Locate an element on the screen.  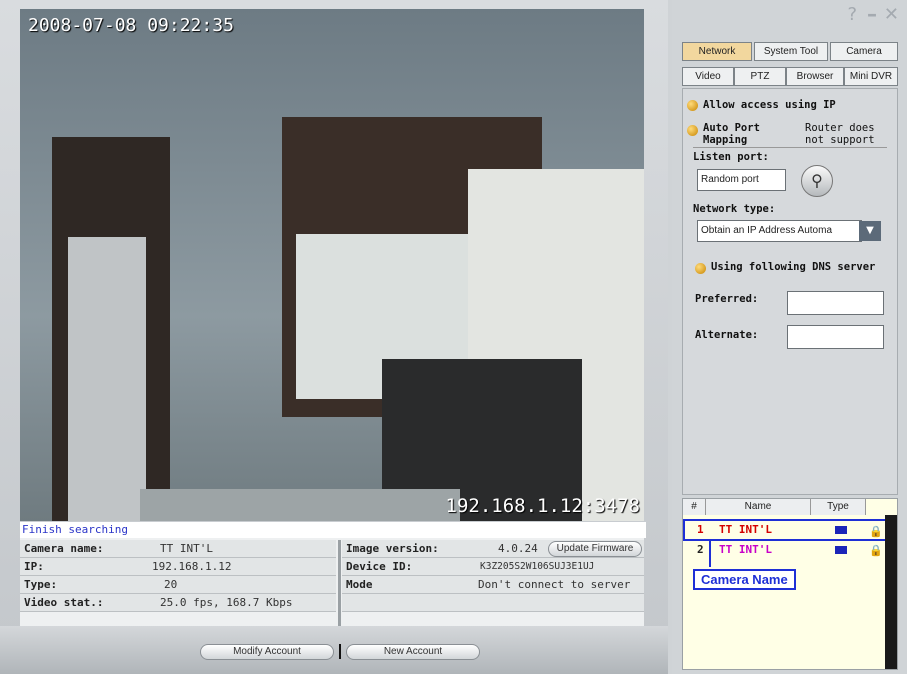
camera-row-2: 2 TT INT'L 🔒 is located at coordinates (783, 550).